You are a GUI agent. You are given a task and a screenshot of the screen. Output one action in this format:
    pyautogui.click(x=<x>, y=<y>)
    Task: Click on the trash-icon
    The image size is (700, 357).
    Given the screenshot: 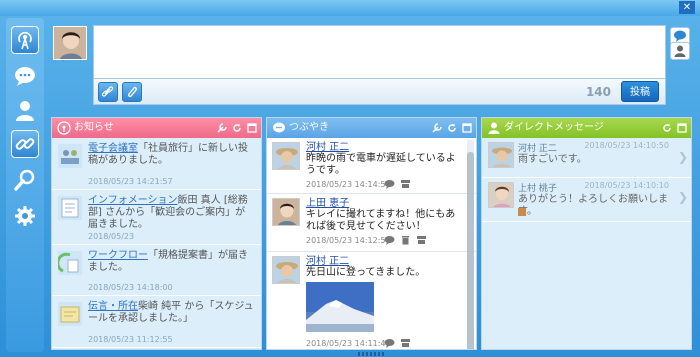 What is the action you would take?
    pyautogui.click(x=405, y=240)
    